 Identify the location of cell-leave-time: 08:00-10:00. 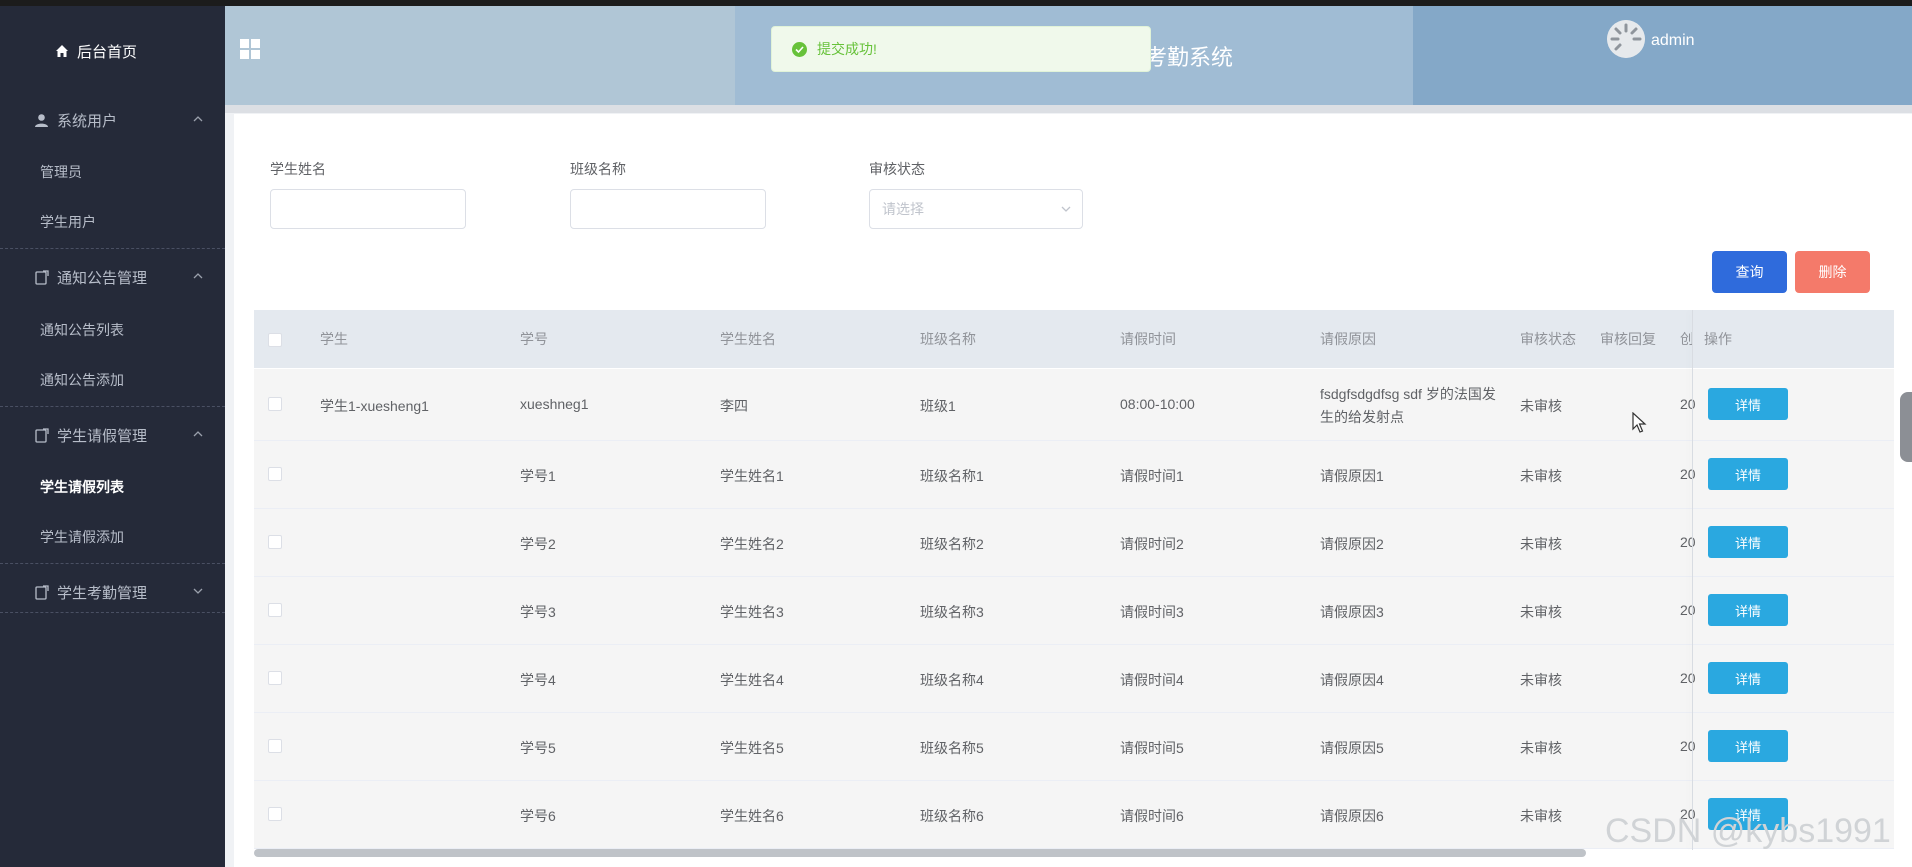
(1157, 404).